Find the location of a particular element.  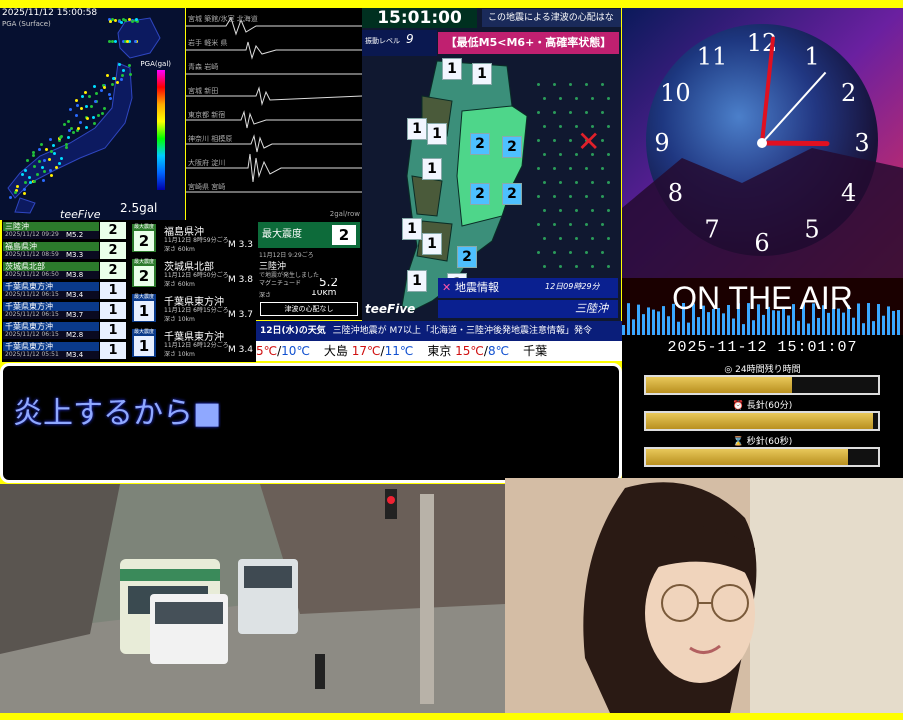

quake-card: 最大震度 1 千葉県東方沖 11月12日 6時15分ごろ 深さ 10km M 3.7 is located at coordinates (192, 308).